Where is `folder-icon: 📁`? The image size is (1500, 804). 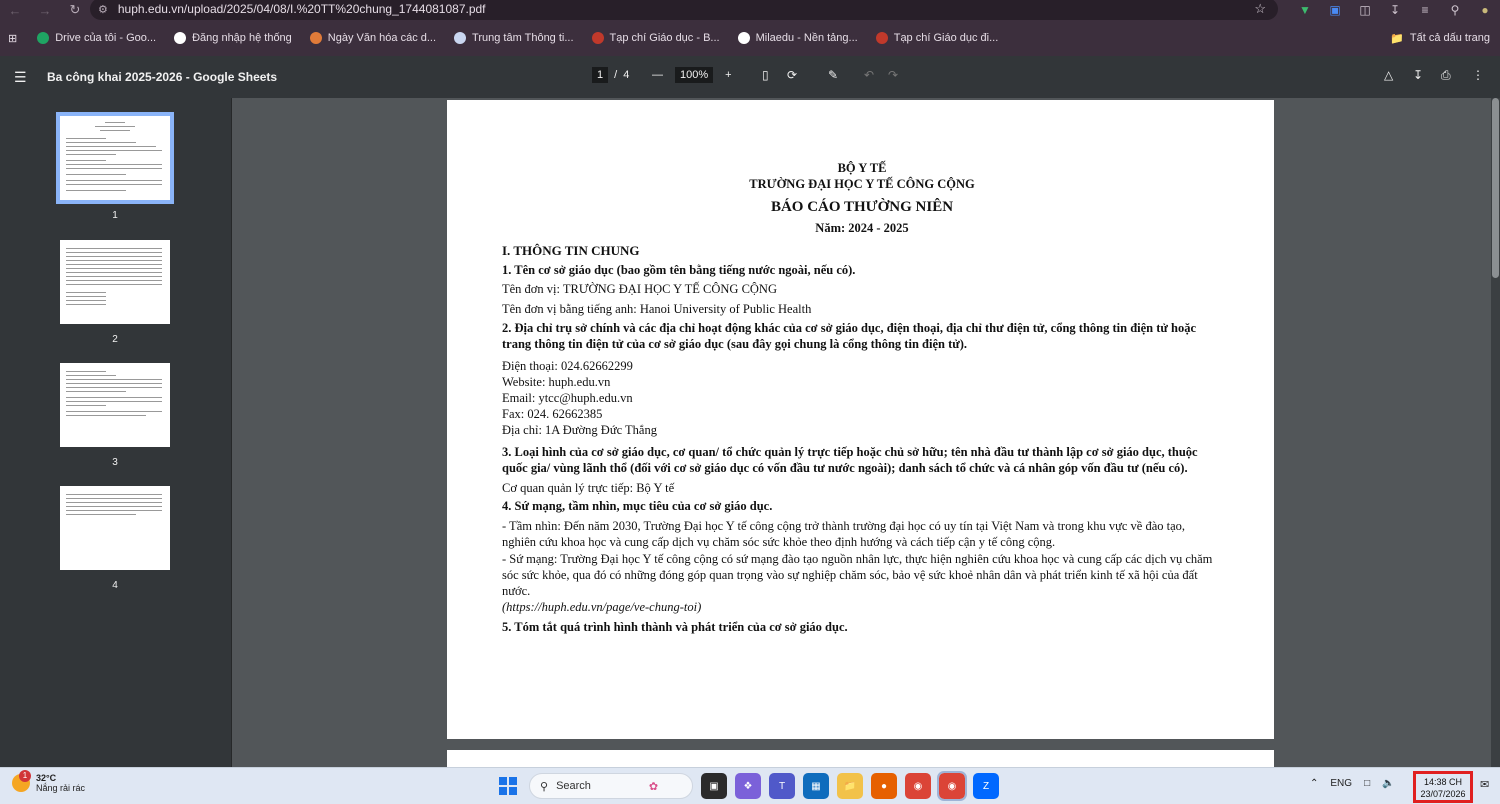
folder-icon: 📁 is located at coordinates (1397, 38).